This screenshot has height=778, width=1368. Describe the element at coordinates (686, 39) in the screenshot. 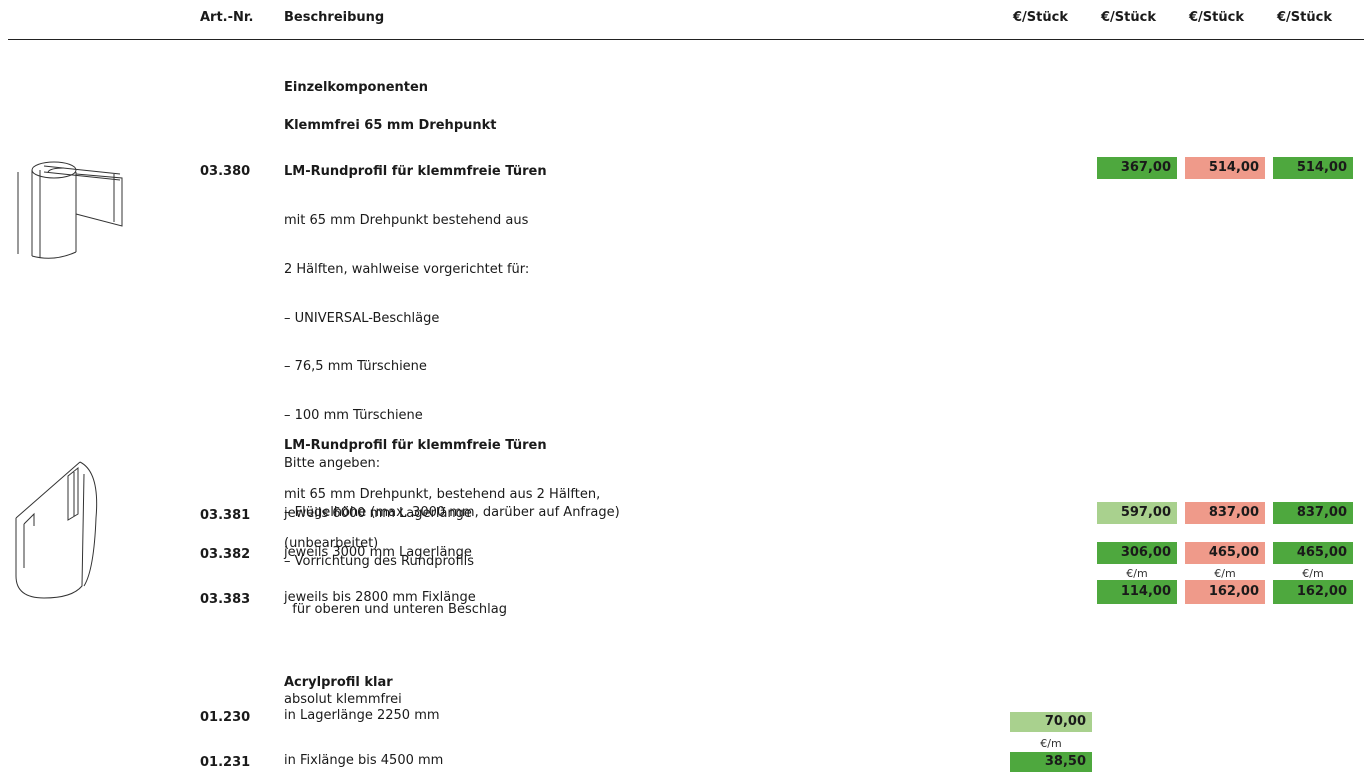

I see `header-rule` at that location.